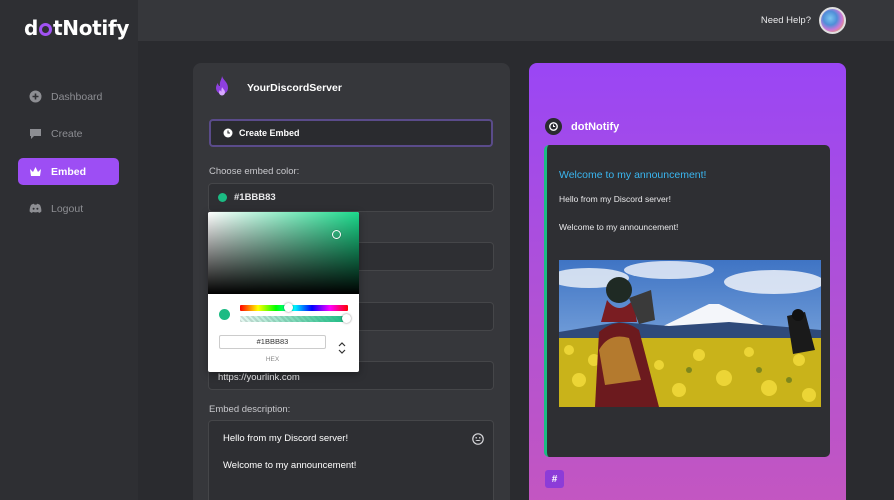 The height and width of the screenshot is (500, 894). I want to click on hex-mode-label: HEX, so click(272, 359).